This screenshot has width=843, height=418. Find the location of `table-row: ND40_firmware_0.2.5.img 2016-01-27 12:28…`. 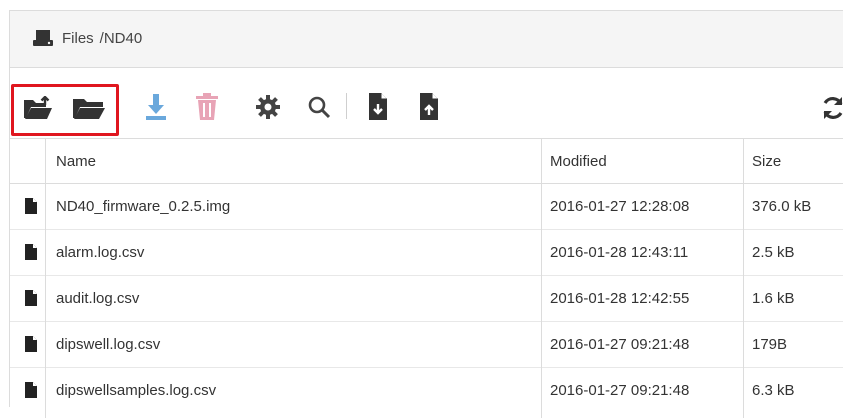

table-row: ND40_firmware_0.2.5.img 2016-01-27 12:28… is located at coordinates (426, 207).